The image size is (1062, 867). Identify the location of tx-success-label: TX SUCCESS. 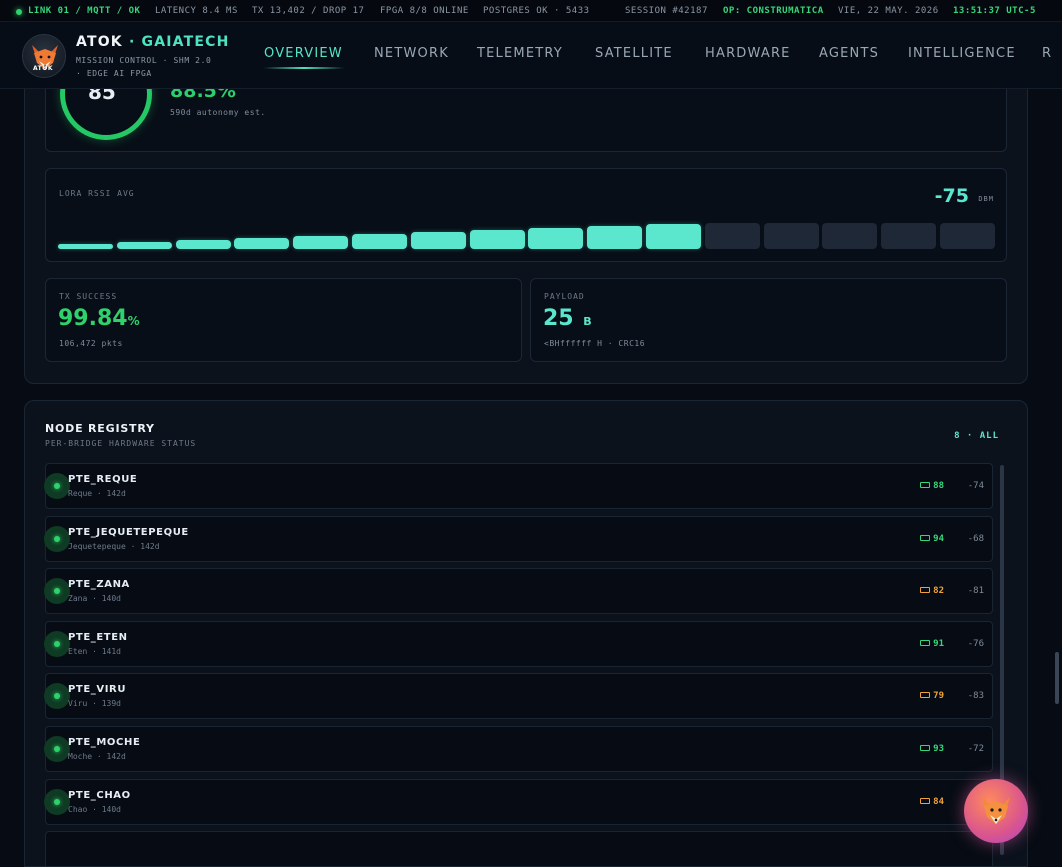
(88, 296).